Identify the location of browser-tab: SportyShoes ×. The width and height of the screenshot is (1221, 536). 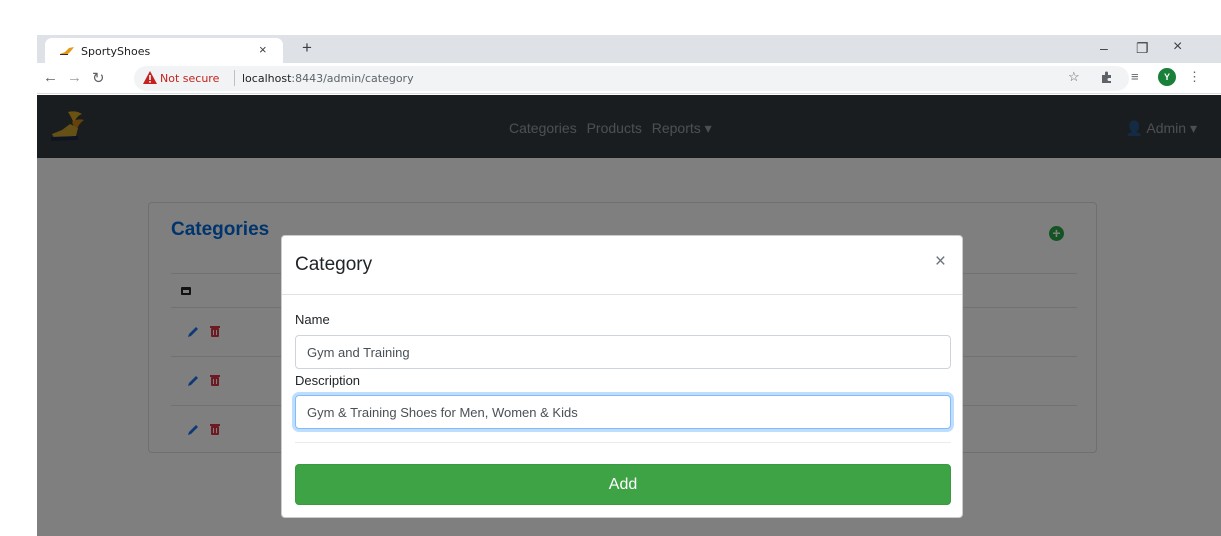
(164, 51).